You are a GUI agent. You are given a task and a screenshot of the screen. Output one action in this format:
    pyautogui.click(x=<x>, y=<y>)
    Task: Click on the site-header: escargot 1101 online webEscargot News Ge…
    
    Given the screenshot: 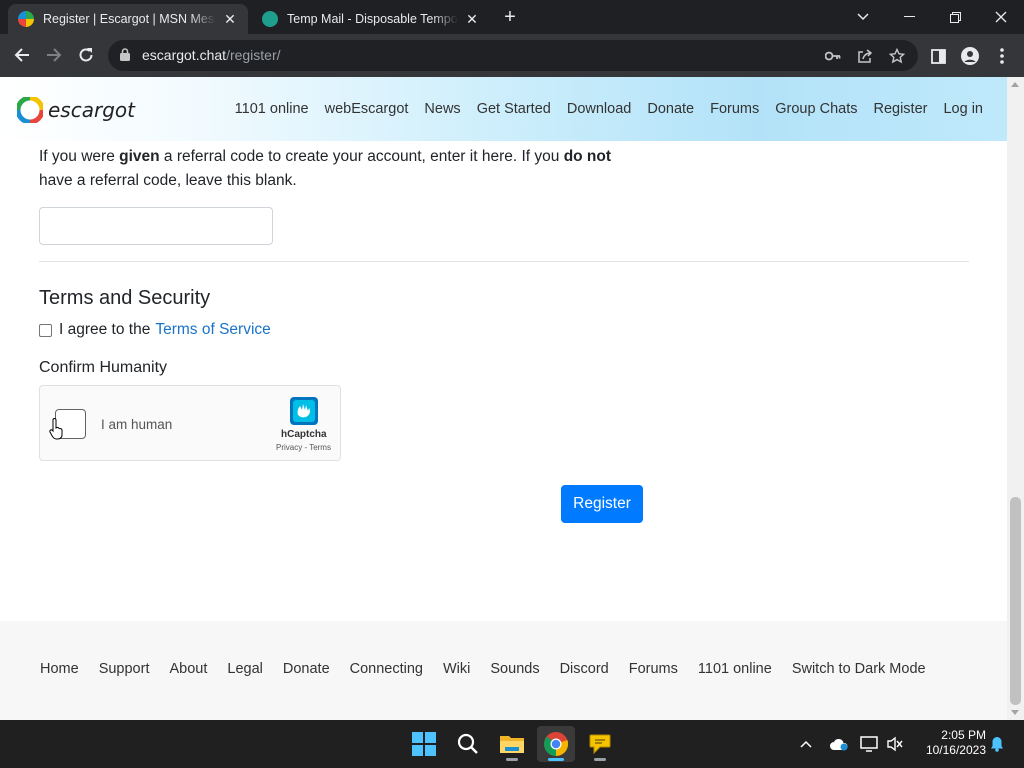 What is the action you would take?
    pyautogui.click(x=503, y=109)
    